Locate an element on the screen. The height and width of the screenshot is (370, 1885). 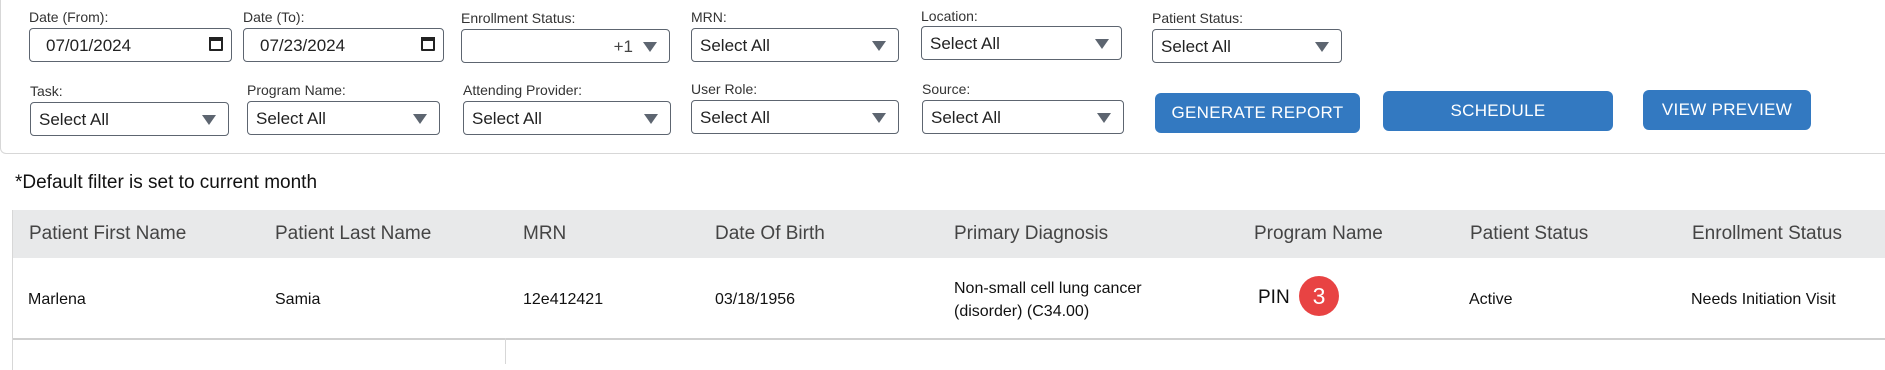
attending-provider-field: Attending Provider: Select All is located at coordinates (567, 110).